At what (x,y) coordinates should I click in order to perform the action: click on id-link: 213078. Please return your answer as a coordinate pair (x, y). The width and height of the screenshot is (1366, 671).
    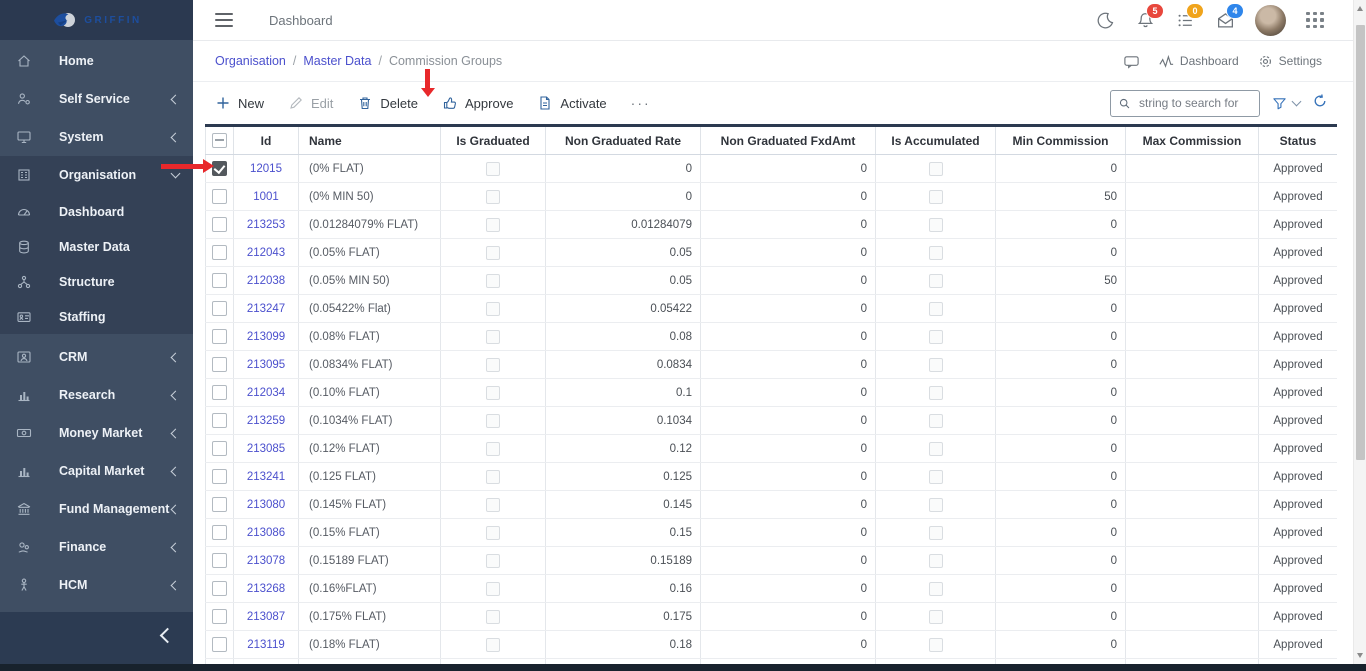
    Looking at the image, I should click on (266, 561).